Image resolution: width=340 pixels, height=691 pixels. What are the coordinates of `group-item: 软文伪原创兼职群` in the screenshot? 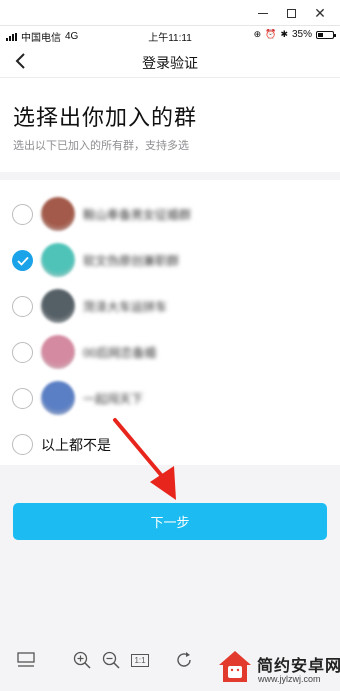 It's located at (170, 260).